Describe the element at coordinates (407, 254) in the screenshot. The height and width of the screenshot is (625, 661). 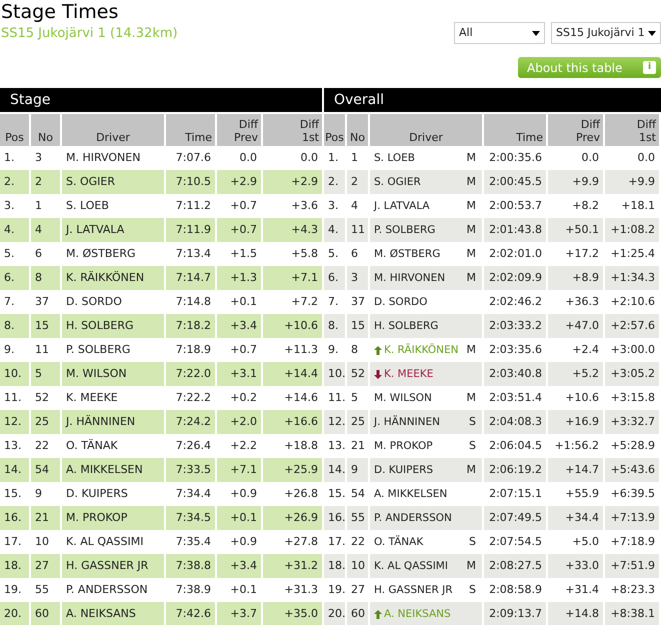
I see `driver-name: M. ØSTBERG` at that location.